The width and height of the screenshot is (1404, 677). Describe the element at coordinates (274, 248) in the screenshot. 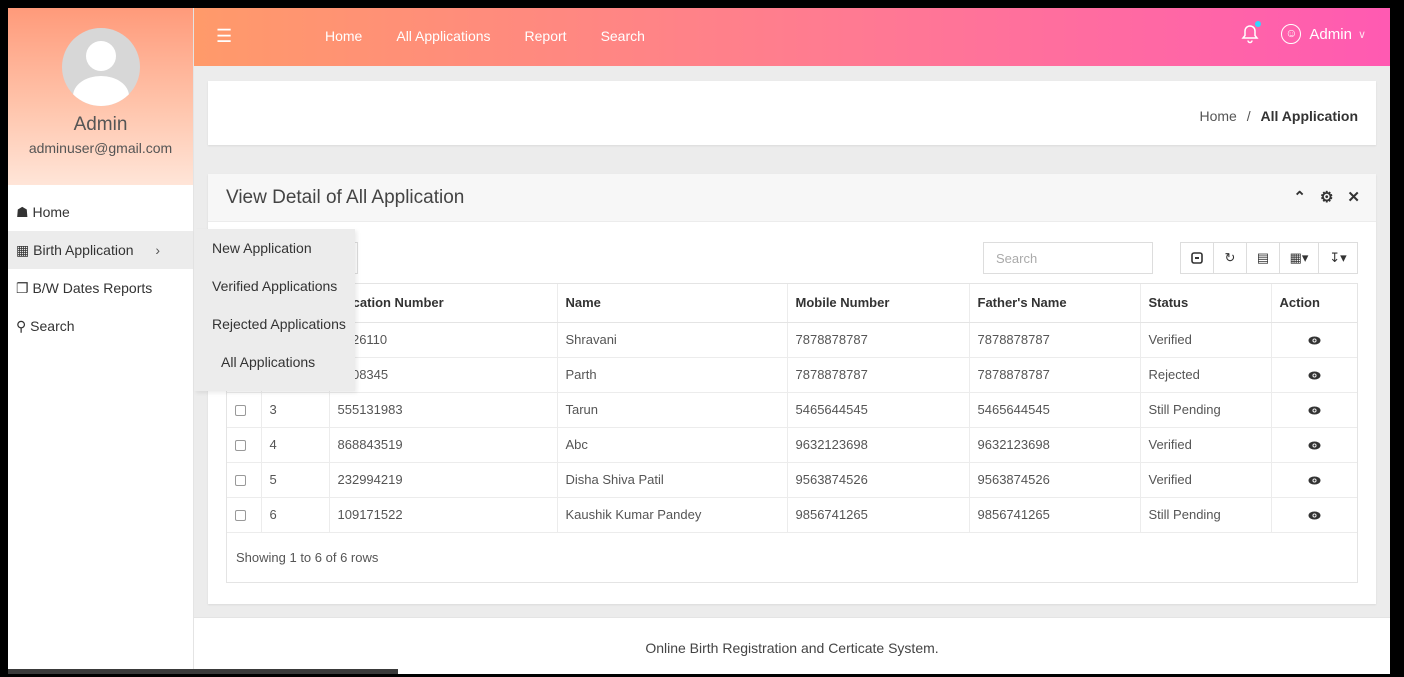

I see `submenu-new-application: New Application` at that location.